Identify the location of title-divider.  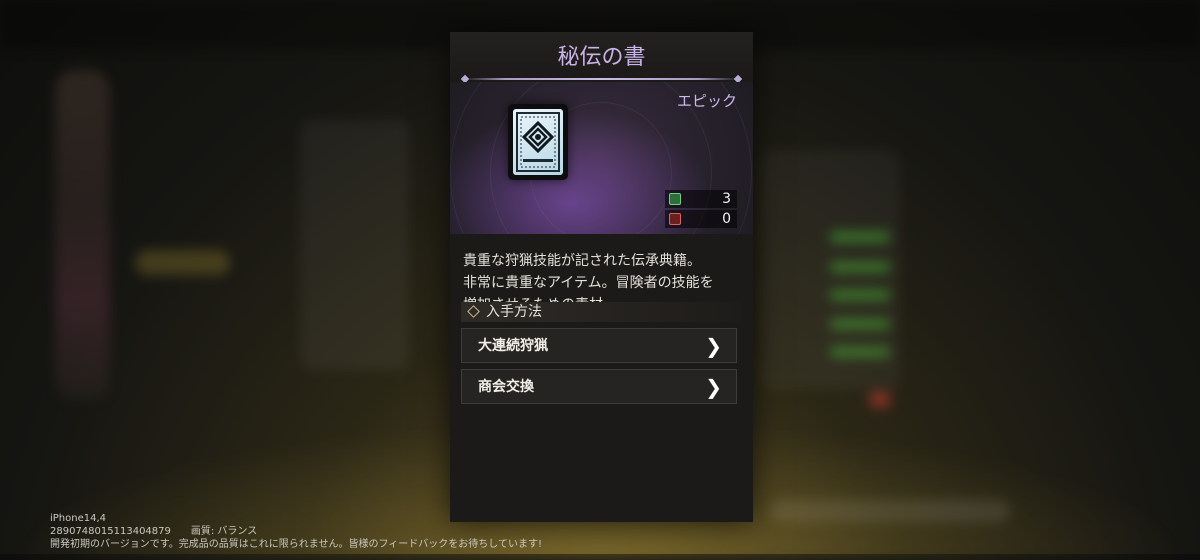
(601, 79).